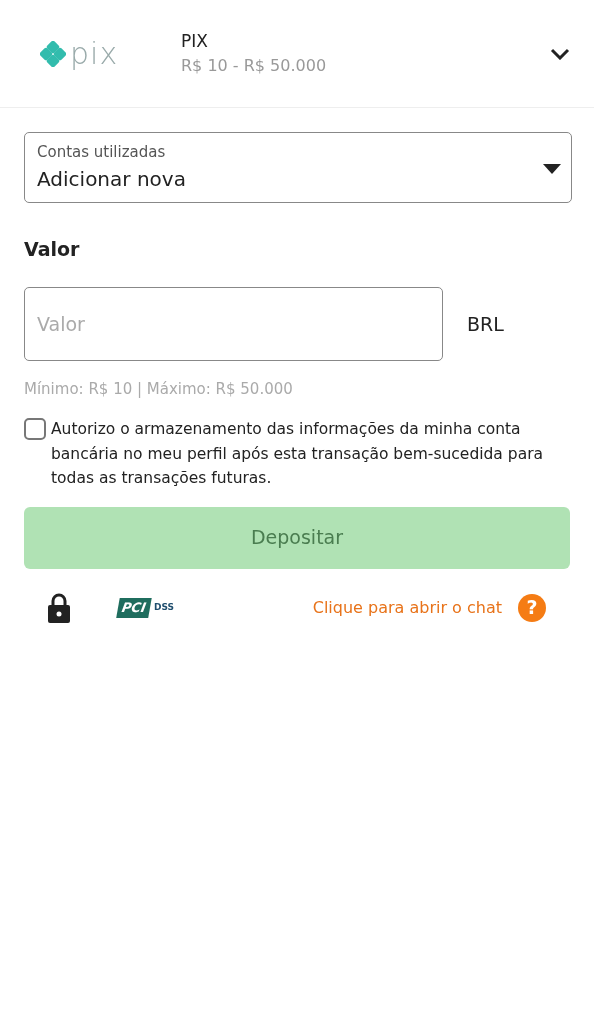 Image resolution: width=594 pixels, height=1024 pixels. I want to click on caret-icon, so click(552, 169).